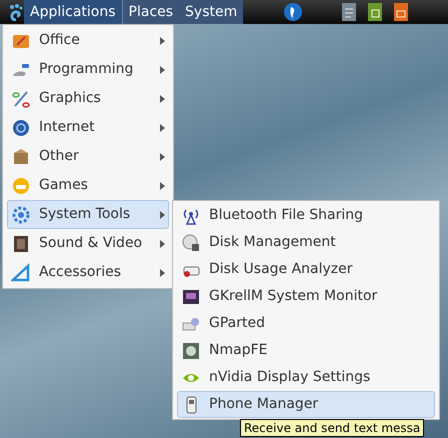 The height and width of the screenshot is (438, 448). What do you see at coordinates (211, 12) in the screenshot?
I see `panel-menu: System` at bounding box center [211, 12].